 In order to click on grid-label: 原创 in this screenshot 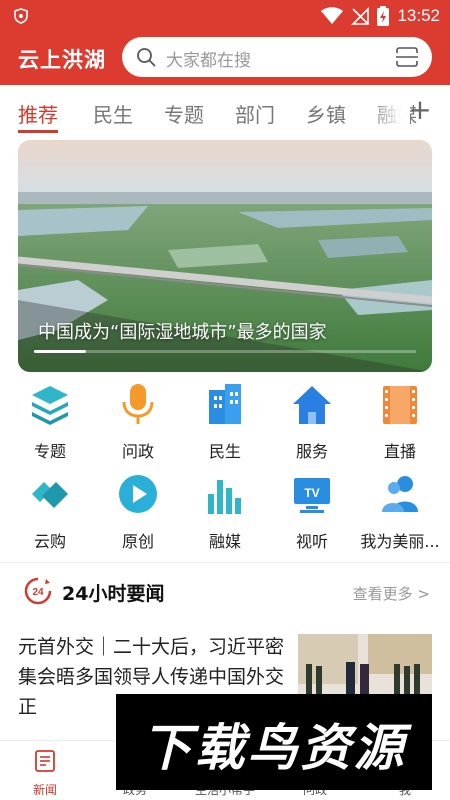, I will do `click(137, 541)`.